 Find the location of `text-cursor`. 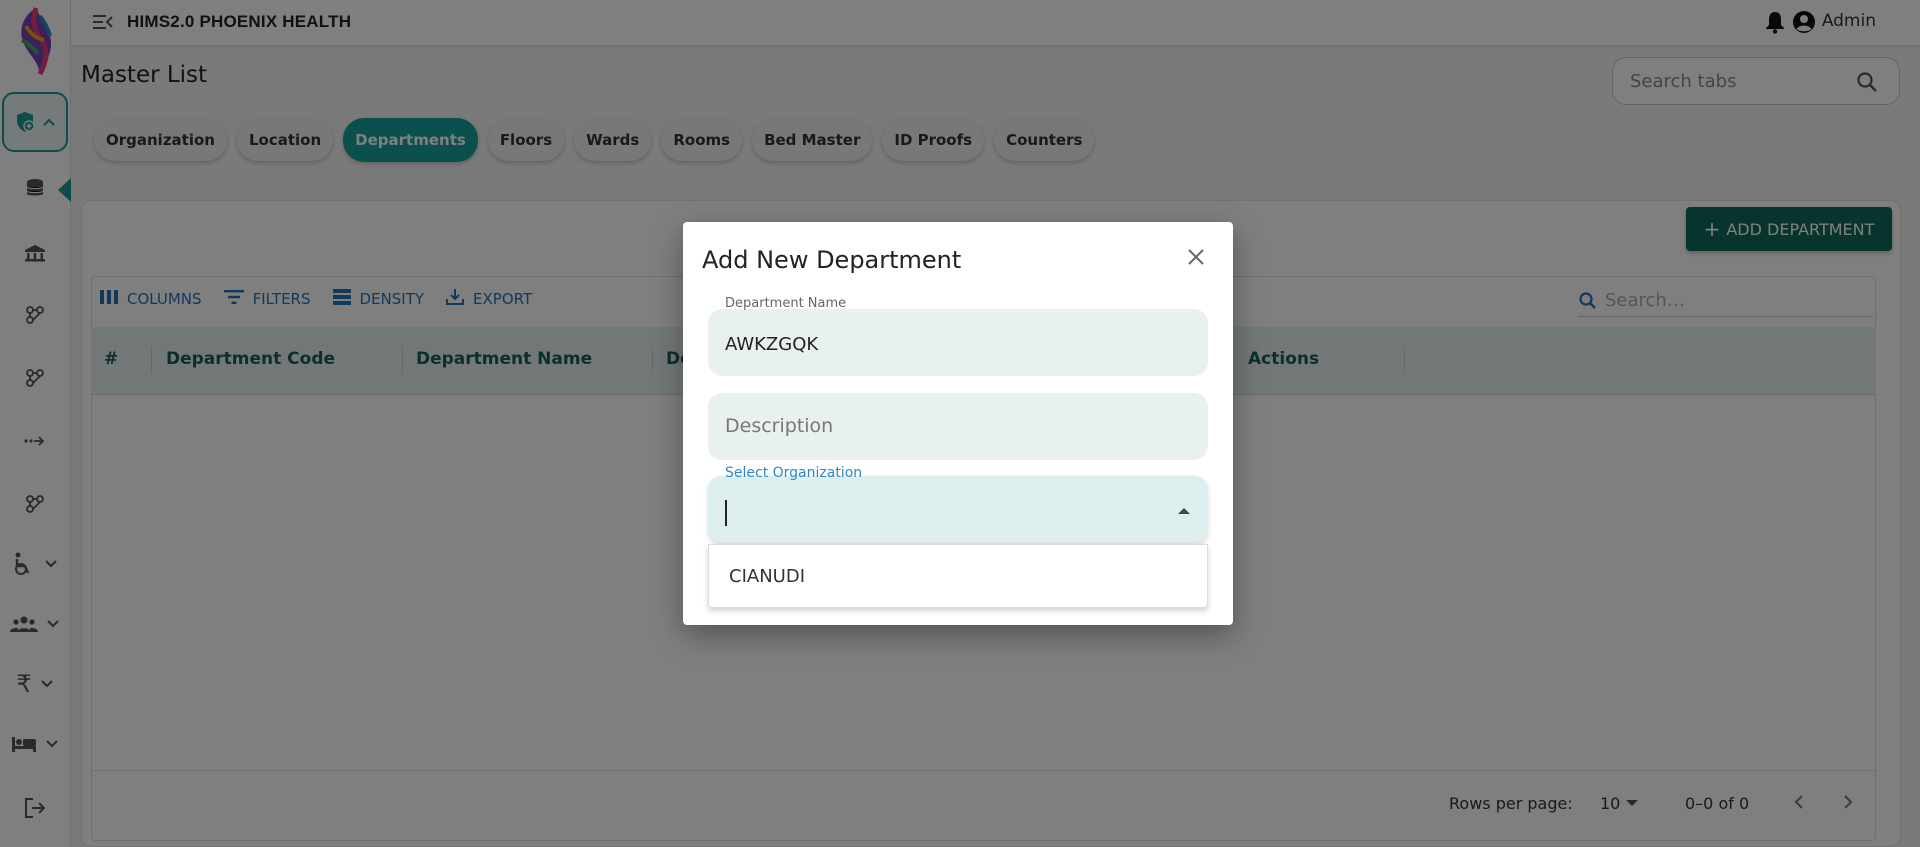

text-cursor is located at coordinates (726, 513).